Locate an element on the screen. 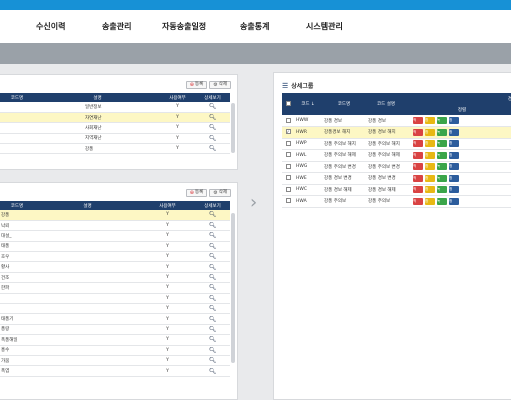 The image size is (511, 400). table-row: Y 🔍︎ is located at coordinates (115, 299).